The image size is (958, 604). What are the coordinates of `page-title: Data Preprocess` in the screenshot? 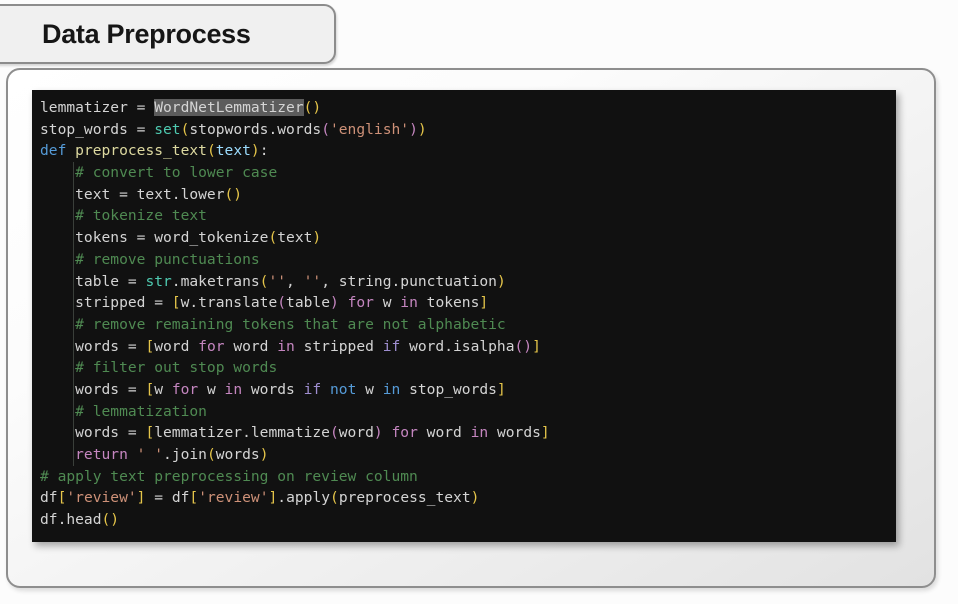 It's located at (146, 33).